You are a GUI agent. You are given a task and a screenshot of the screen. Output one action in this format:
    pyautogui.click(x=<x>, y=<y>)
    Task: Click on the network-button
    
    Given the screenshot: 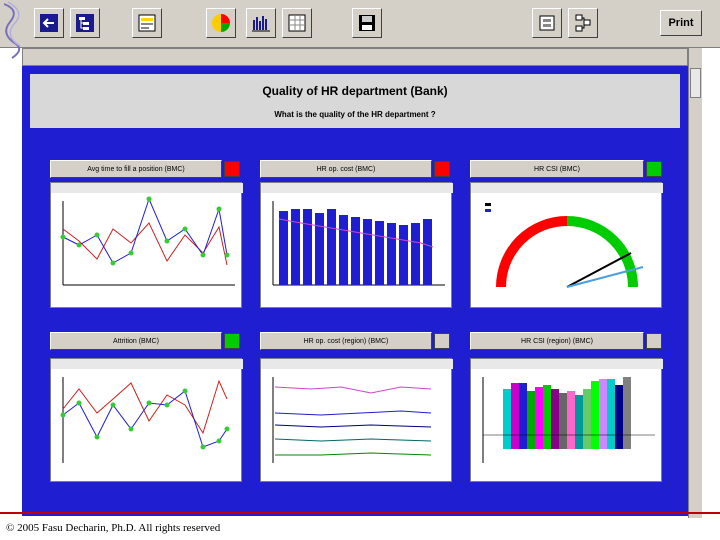 What is the action you would take?
    pyautogui.click(x=583, y=23)
    